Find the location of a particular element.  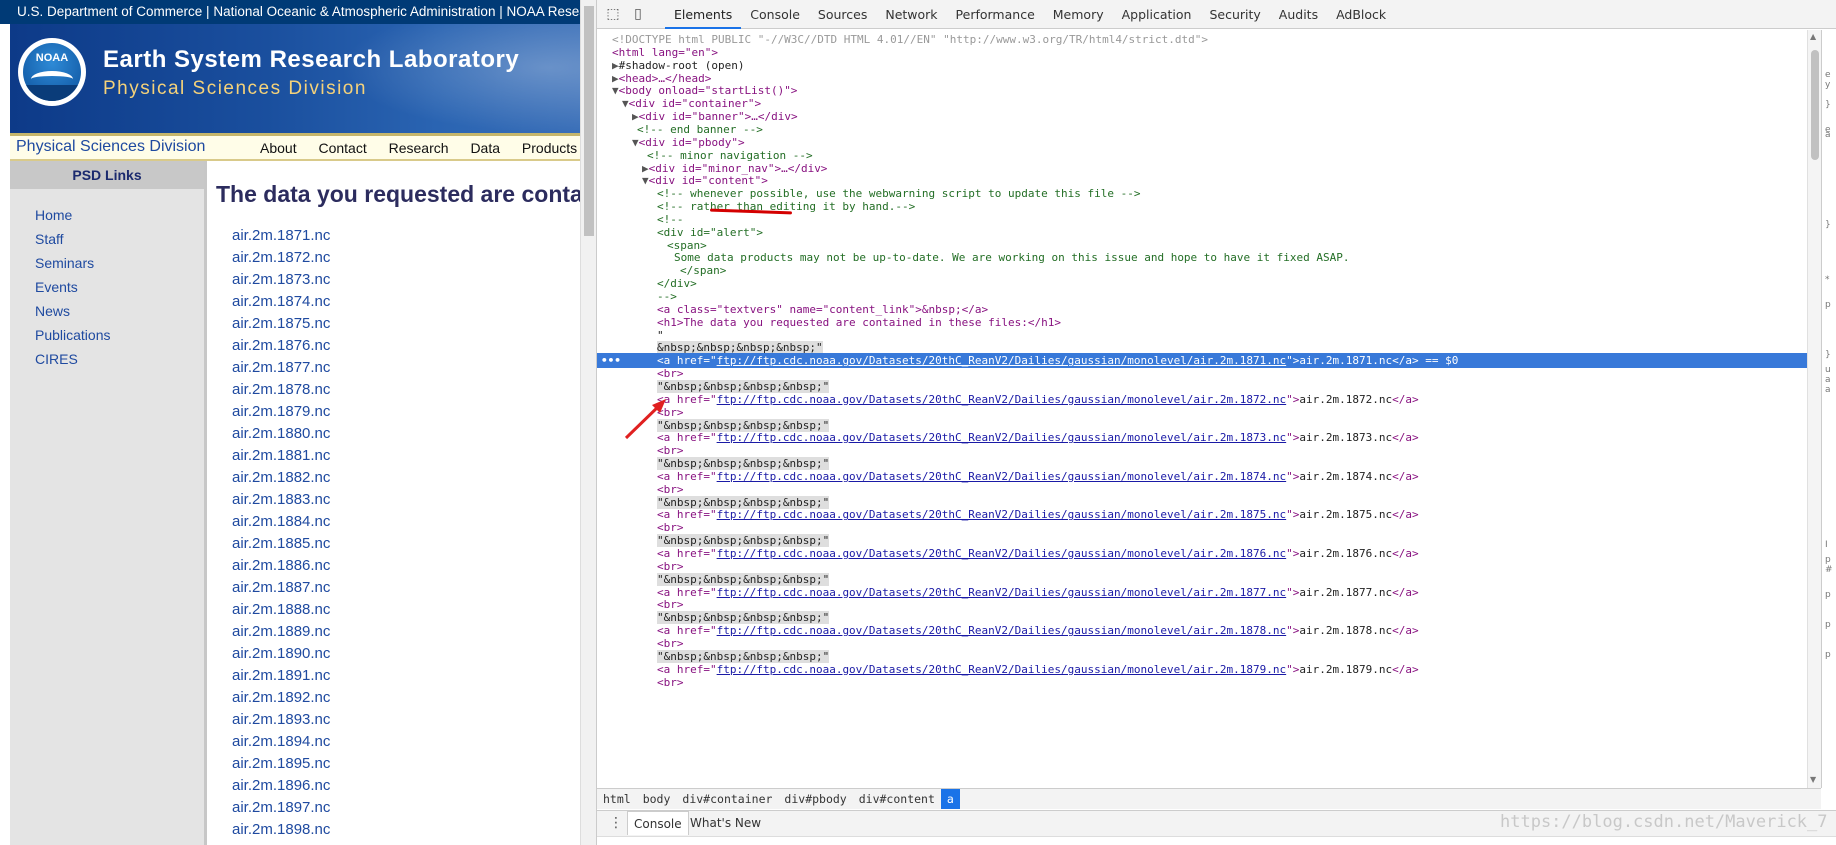

drawer-menu-icon: ⋮ is located at coordinates (616, 823).